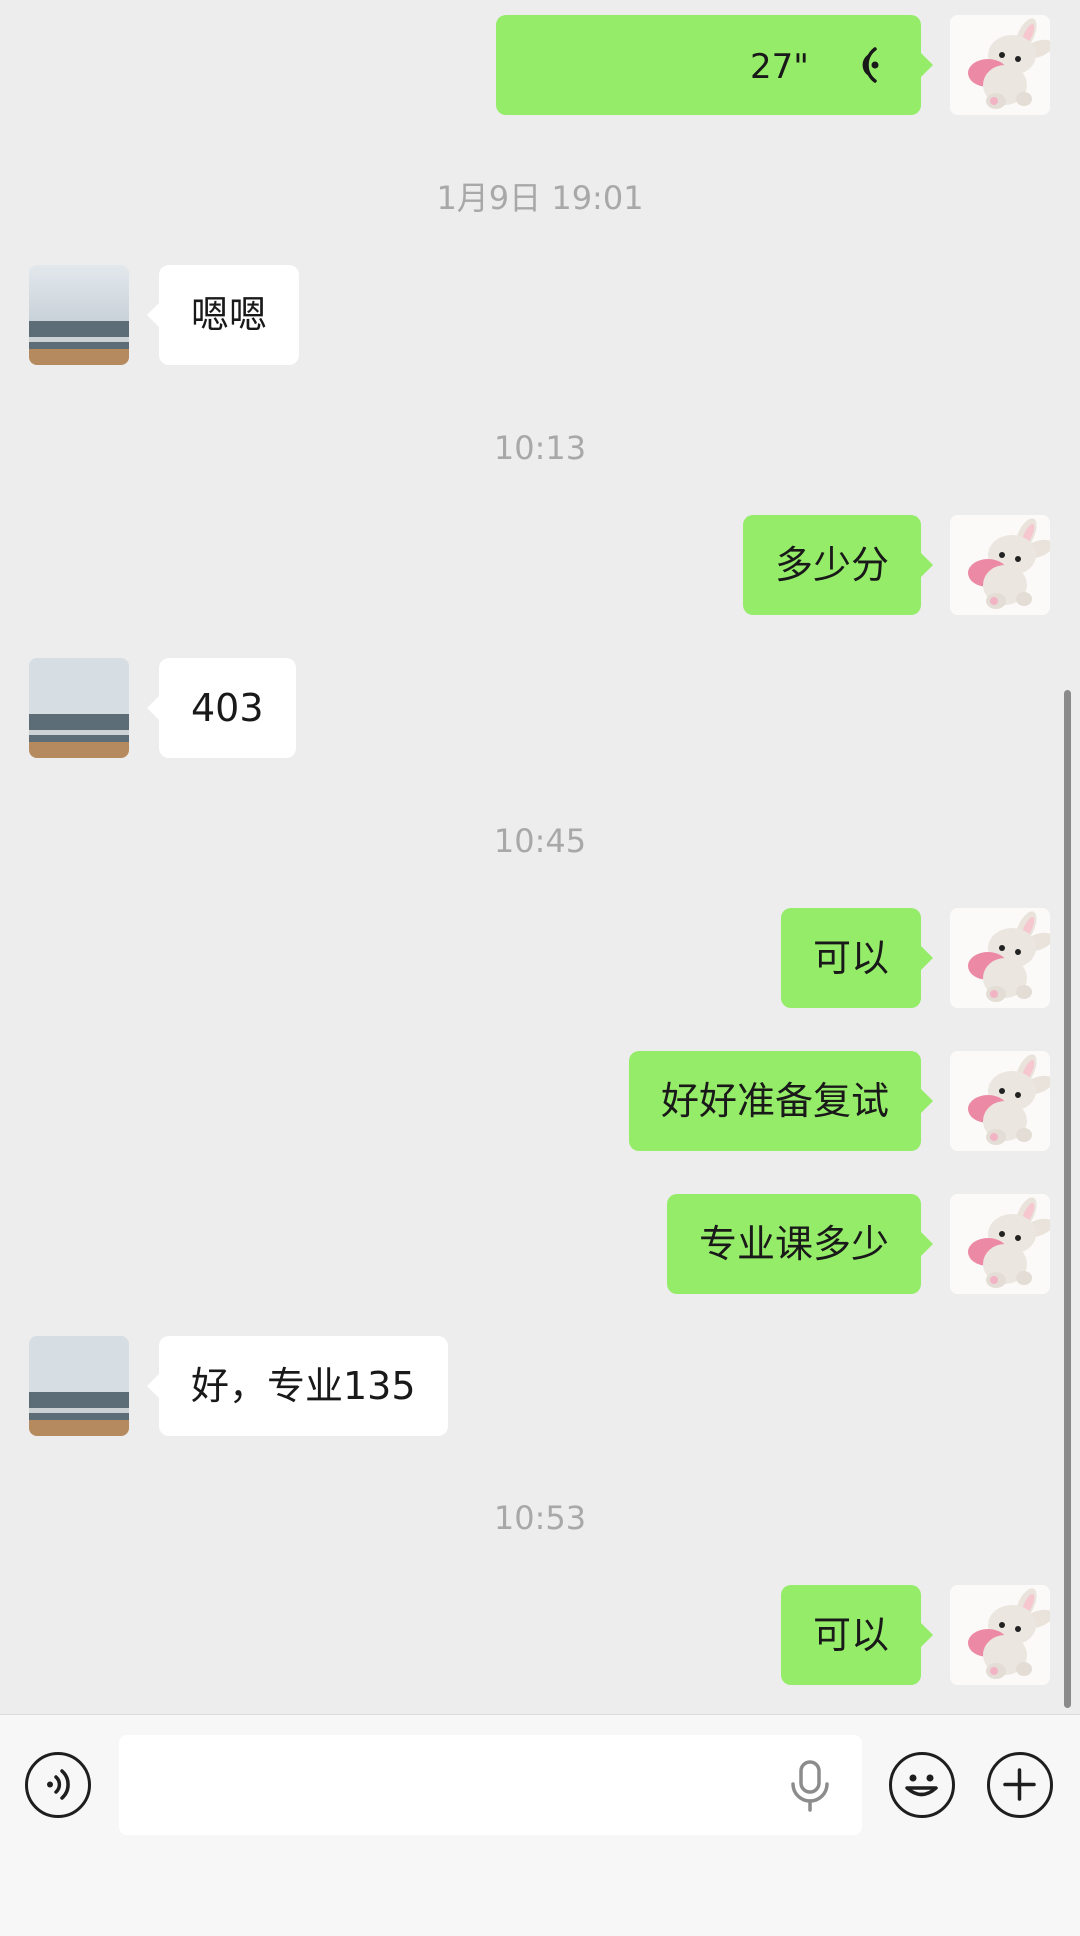 The height and width of the screenshot is (1936, 1080). Describe the element at coordinates (540, 198) in the screenshot. I see `timestamp: 1月9日 19:01` at that location.